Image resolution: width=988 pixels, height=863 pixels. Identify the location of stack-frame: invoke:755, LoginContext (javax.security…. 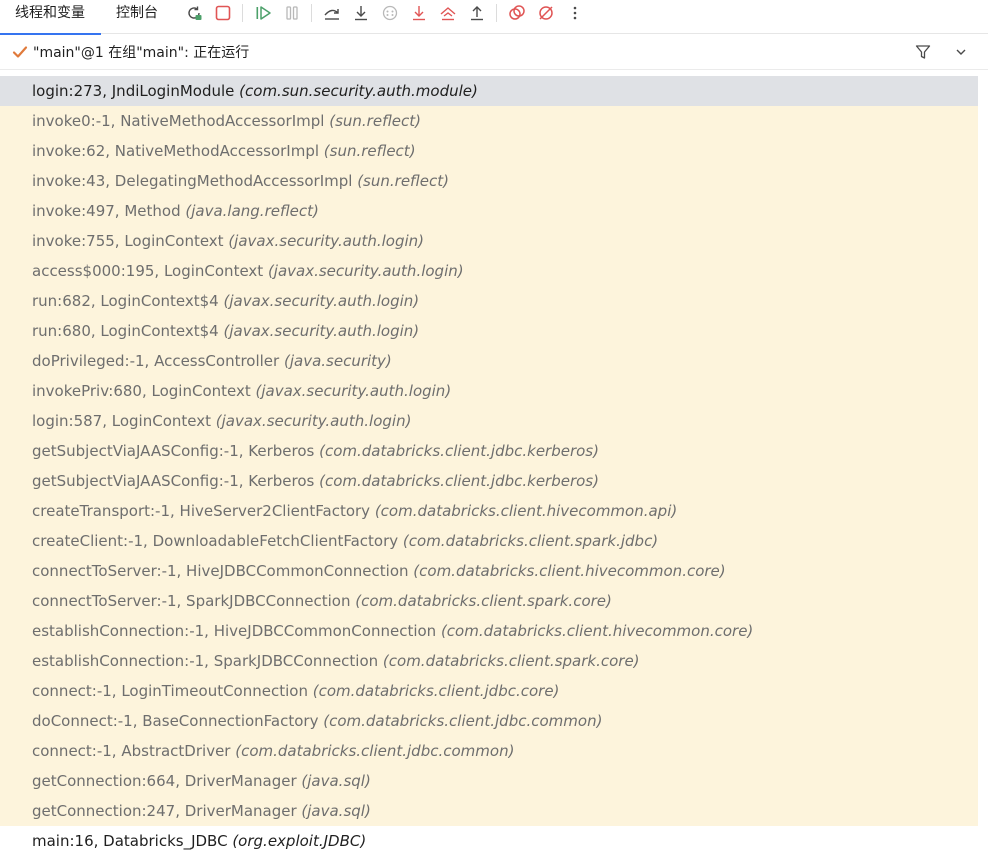
(489, 241).